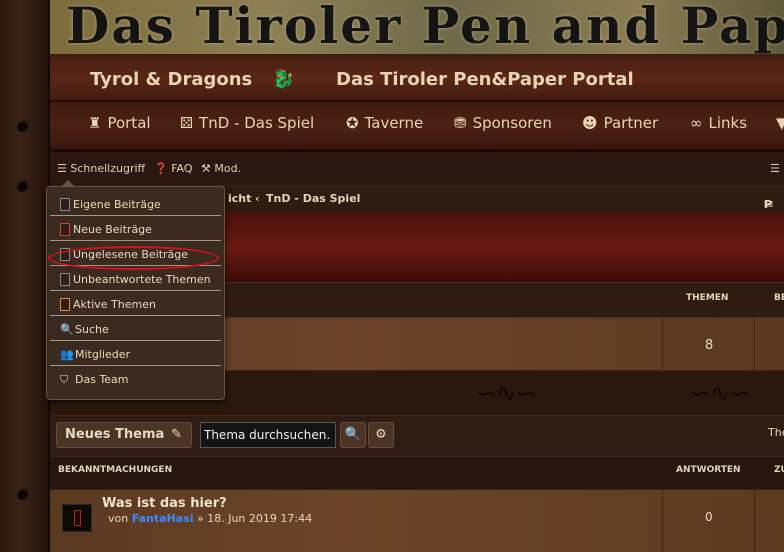 This screenshot has width=784, height=552. What do you see at coordinates (77, 518) in the screenshot?
I see `topic-status-icon` at bounding box center [77, 518].